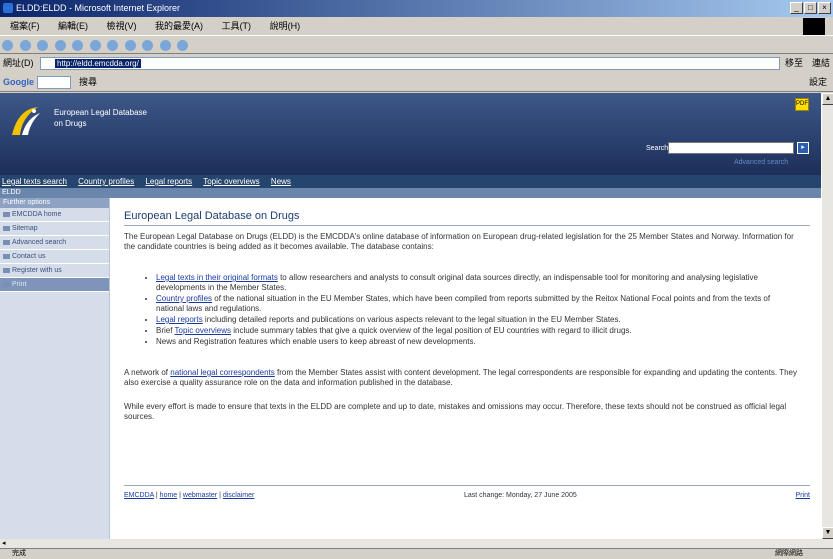 The width and height of the screenshot is (833, 559). Describe the element at coordinates (25, 26) in the screenshot. I see `menu-file: 檔案(F)` at that location.